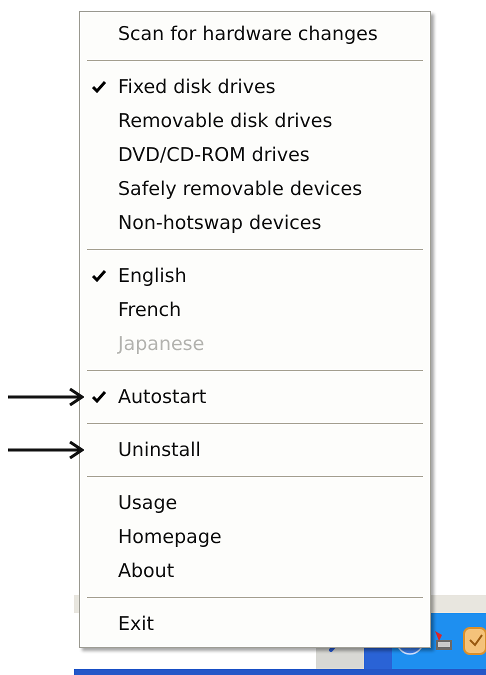 Image resolution: width=486 pixels, height=675 pixels. Describe the element at coordinates (255, 121) in the screenshot. I see `menu-item: Removable disk drives` at that location.